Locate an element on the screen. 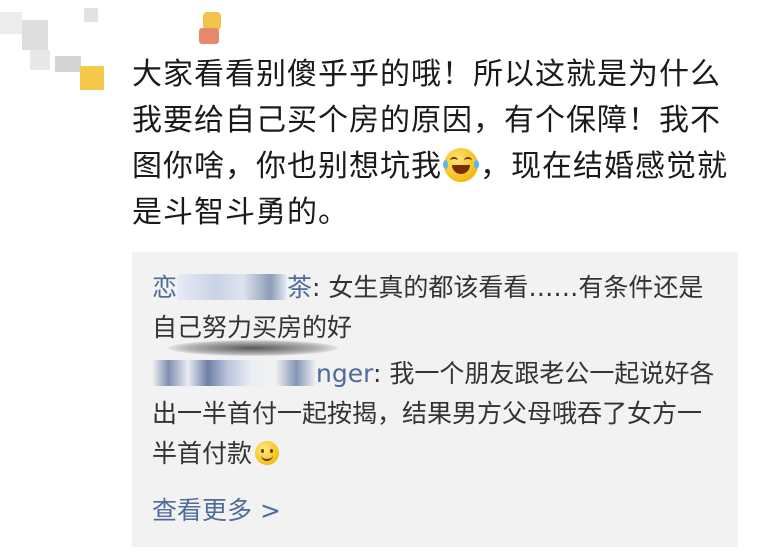  reply-username: 恋茶 is located at coordinates (232, 287).